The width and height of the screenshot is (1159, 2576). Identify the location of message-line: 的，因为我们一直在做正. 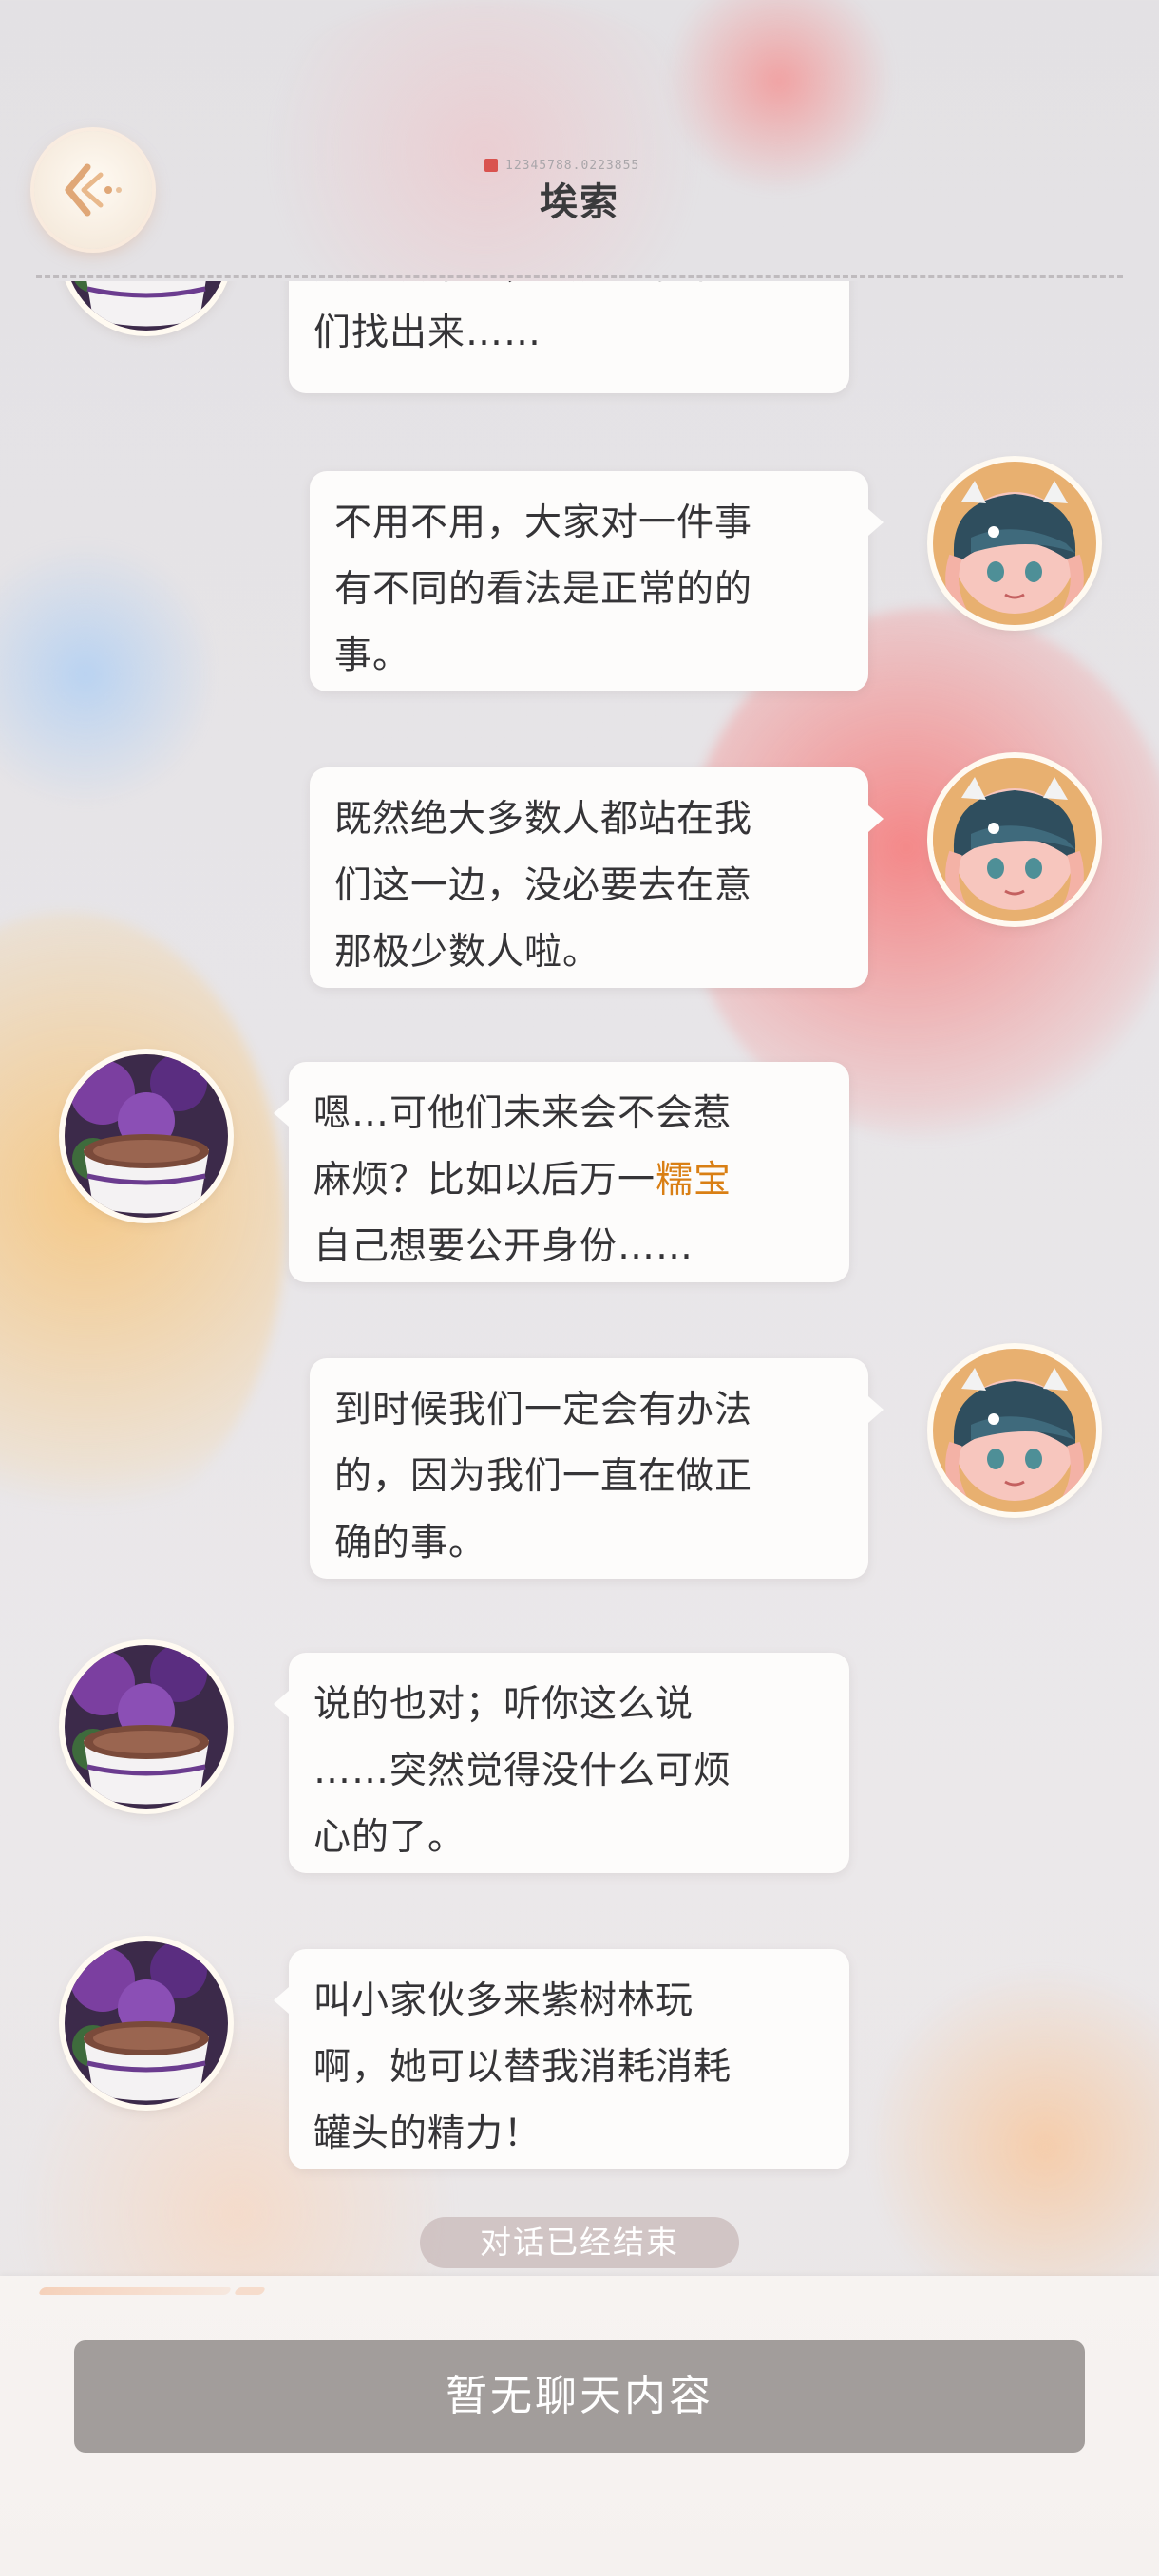
(543, 1476).